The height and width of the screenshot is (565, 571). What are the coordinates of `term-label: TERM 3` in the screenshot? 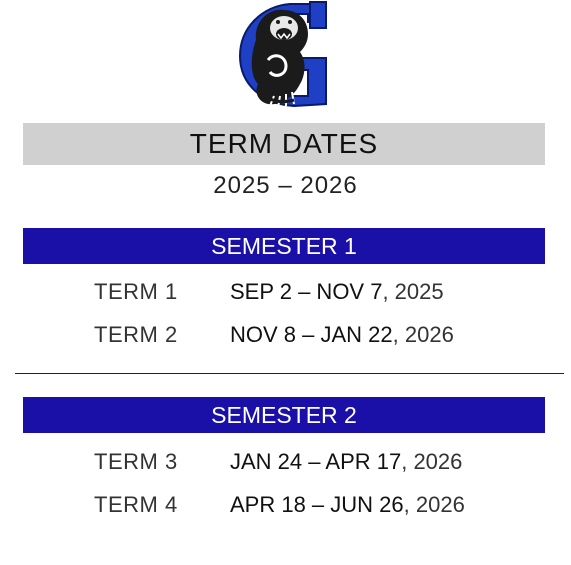 It's located at (136, 461).